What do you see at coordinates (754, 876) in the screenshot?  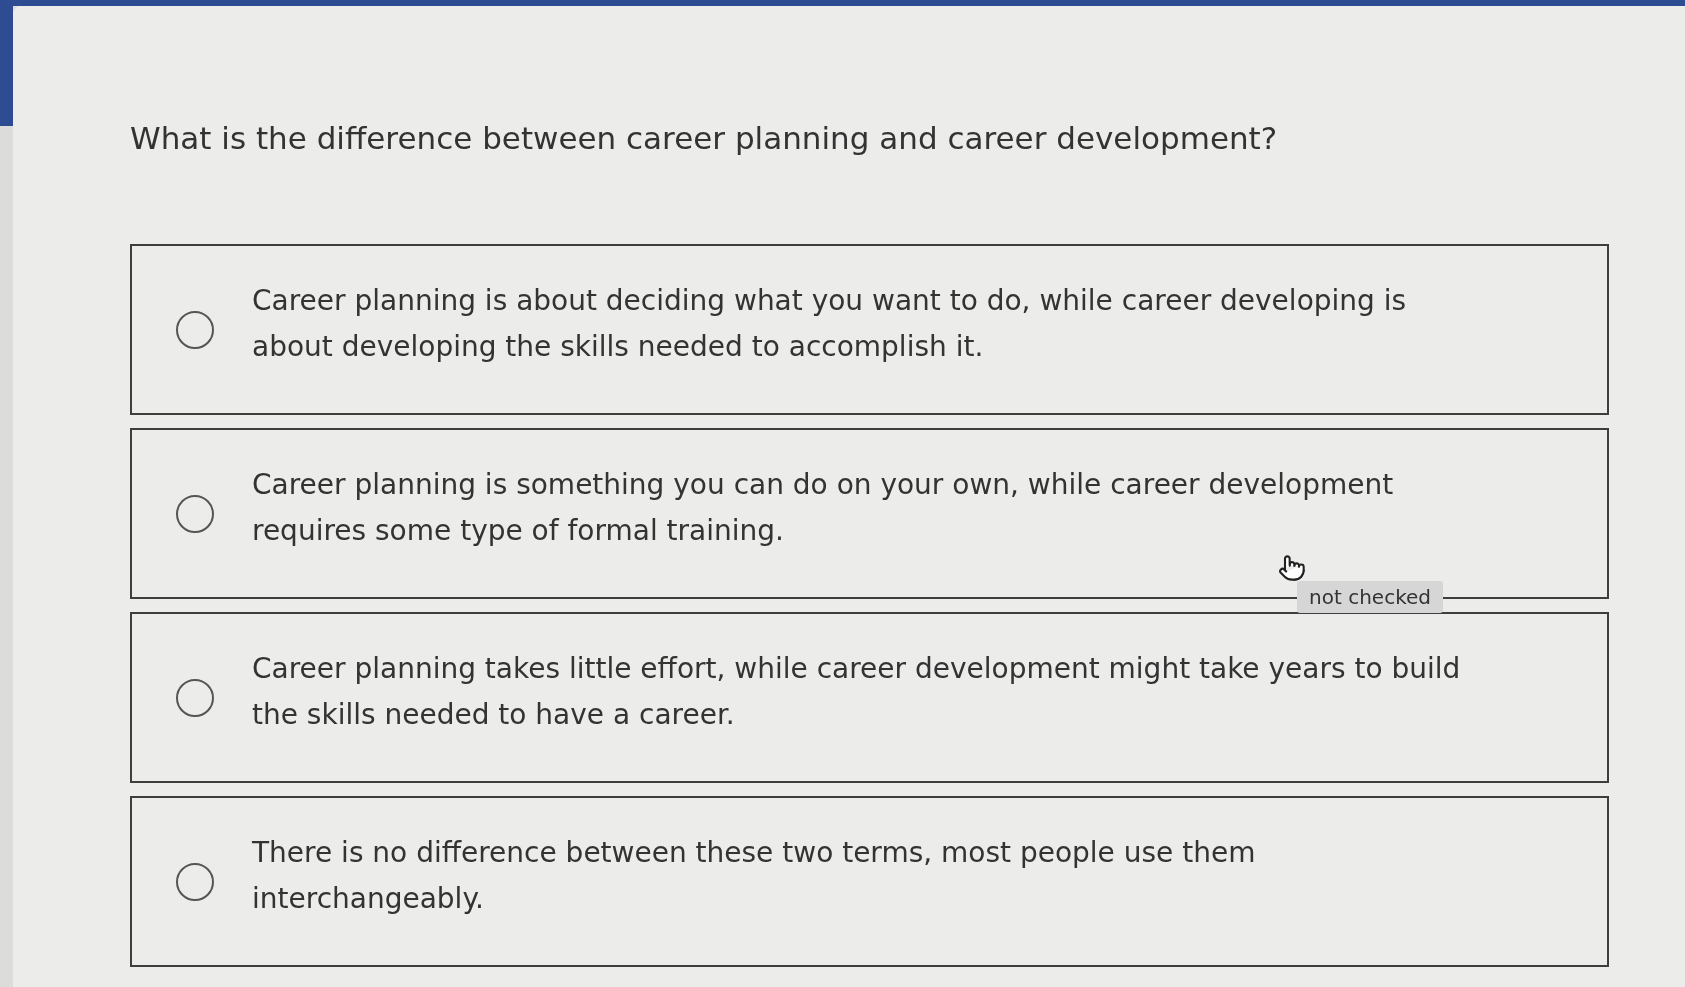 I see `option-text: There is no difference between these two terms, most people use them interchangeably.` at bounding box center [754, 876].